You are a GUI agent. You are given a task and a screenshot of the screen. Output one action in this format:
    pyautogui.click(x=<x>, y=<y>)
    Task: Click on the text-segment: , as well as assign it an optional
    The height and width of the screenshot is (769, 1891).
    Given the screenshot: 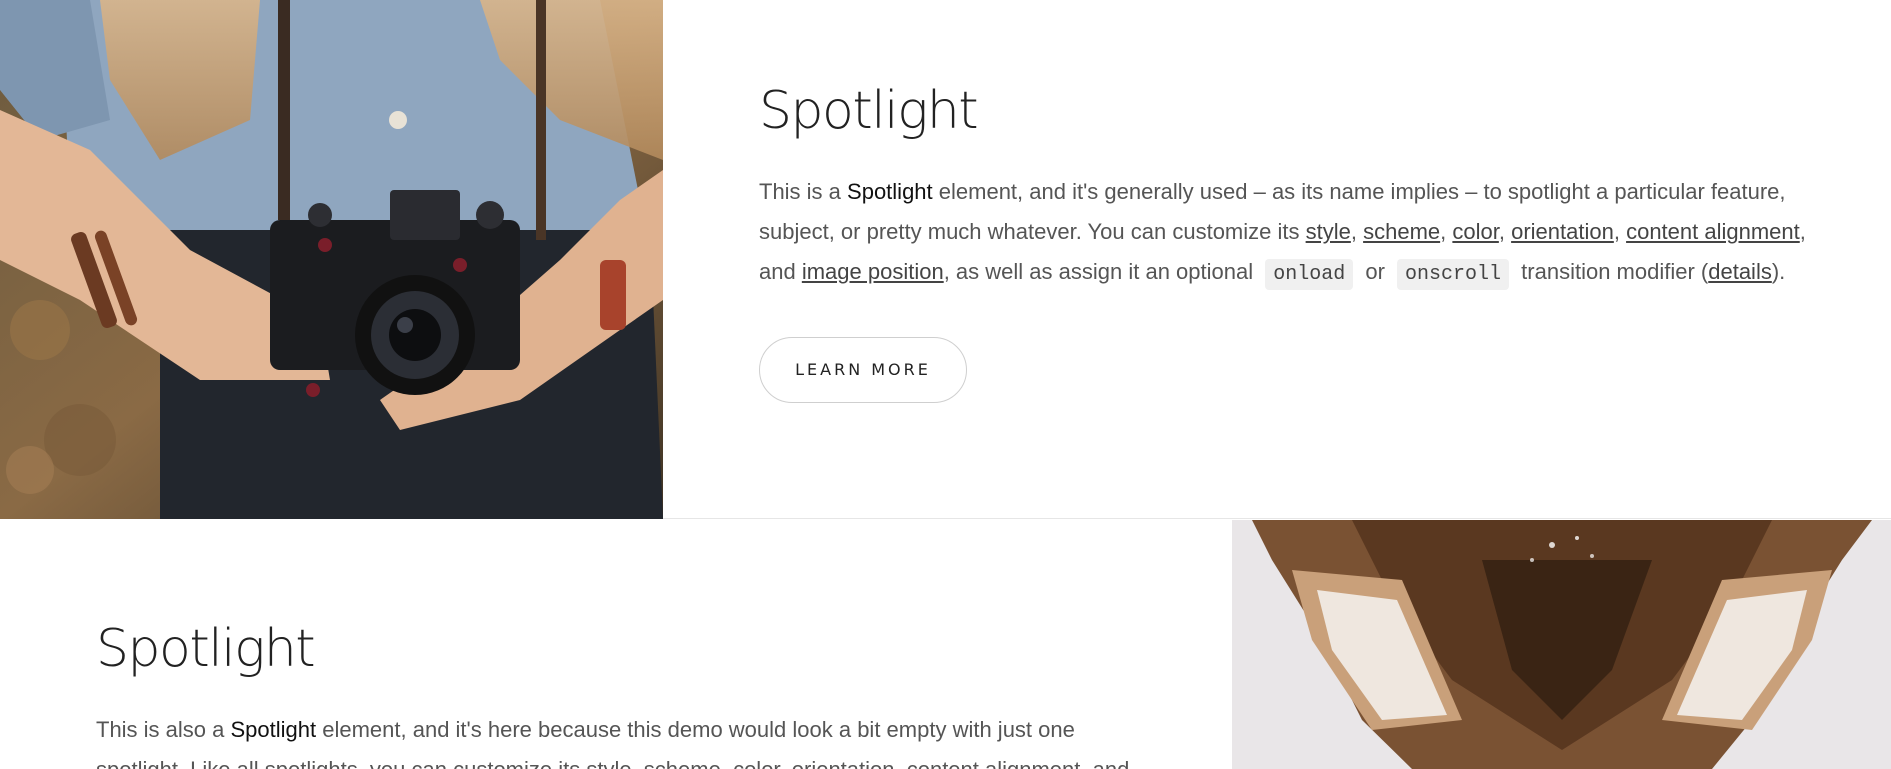 What is the action you would take?
    pyautogui.click(x=1101, y=272)
    